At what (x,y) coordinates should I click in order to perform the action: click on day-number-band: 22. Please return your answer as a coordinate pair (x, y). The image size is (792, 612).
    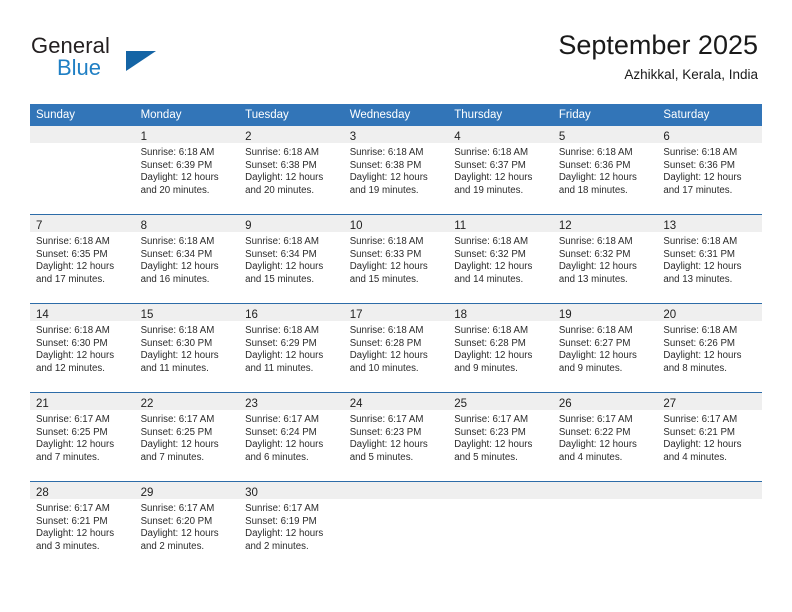
    Looking at the image, I should click on (187, 401).